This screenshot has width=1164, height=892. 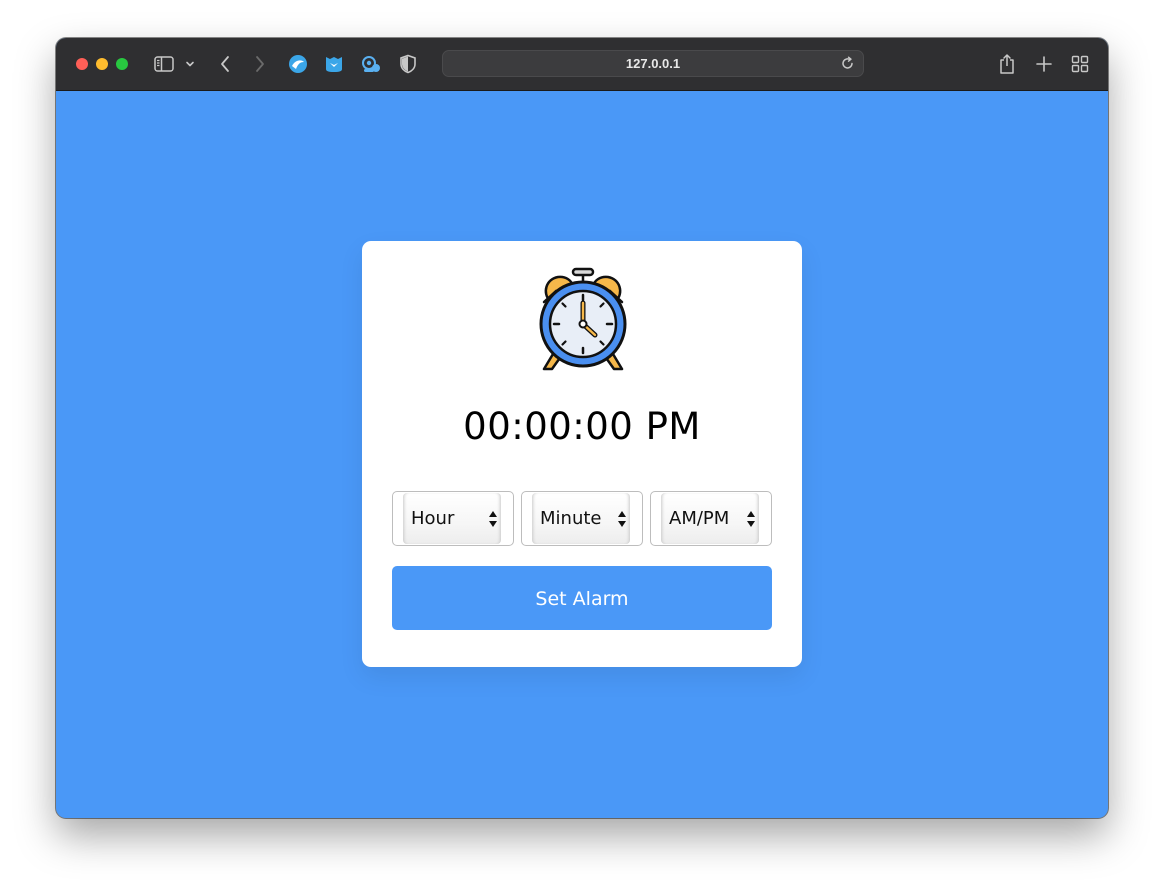 What do you see at coordinates (371, 64) in the screenshot?
I see `extension-cloud-icon` at bounding box center [371, 64].